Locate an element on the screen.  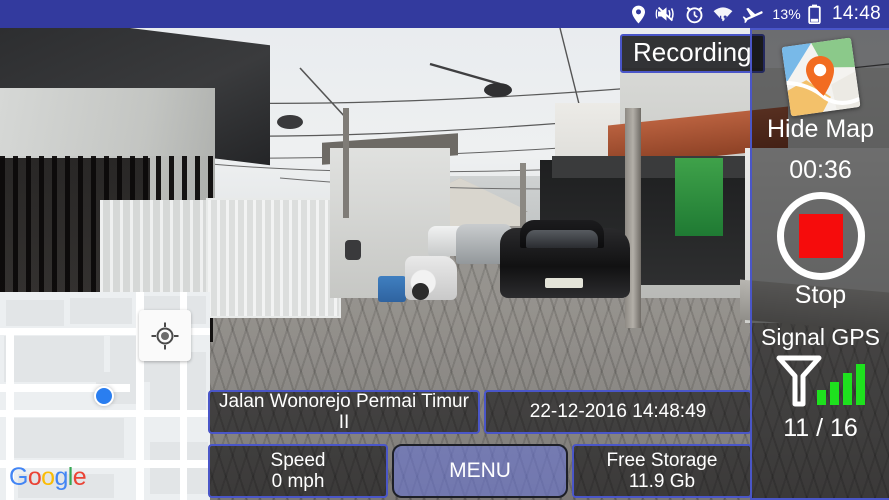
vibrate-mute-icon is located at coordinates (665, 14).